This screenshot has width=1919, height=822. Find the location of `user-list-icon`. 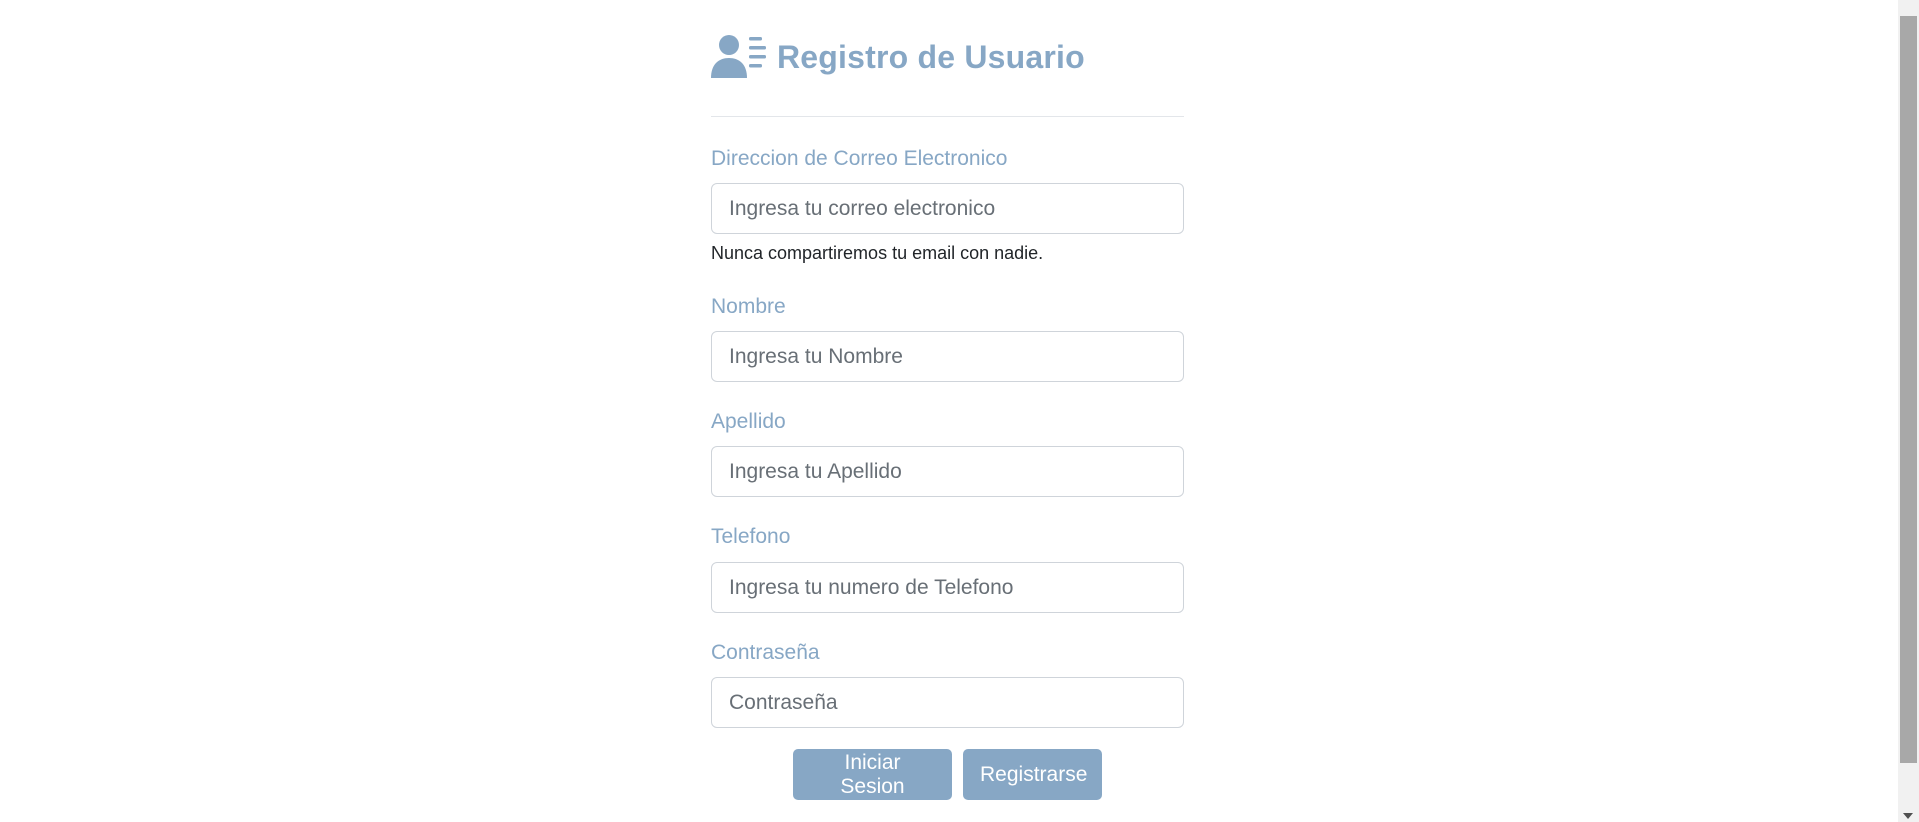

user-list-icon is located at coordinates (739, 57).